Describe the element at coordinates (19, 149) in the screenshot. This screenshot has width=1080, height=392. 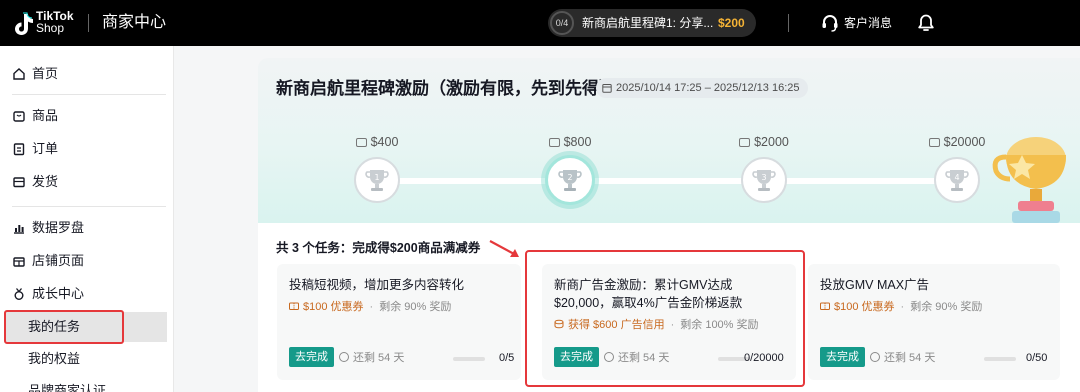
I see `order-icon` at that location.